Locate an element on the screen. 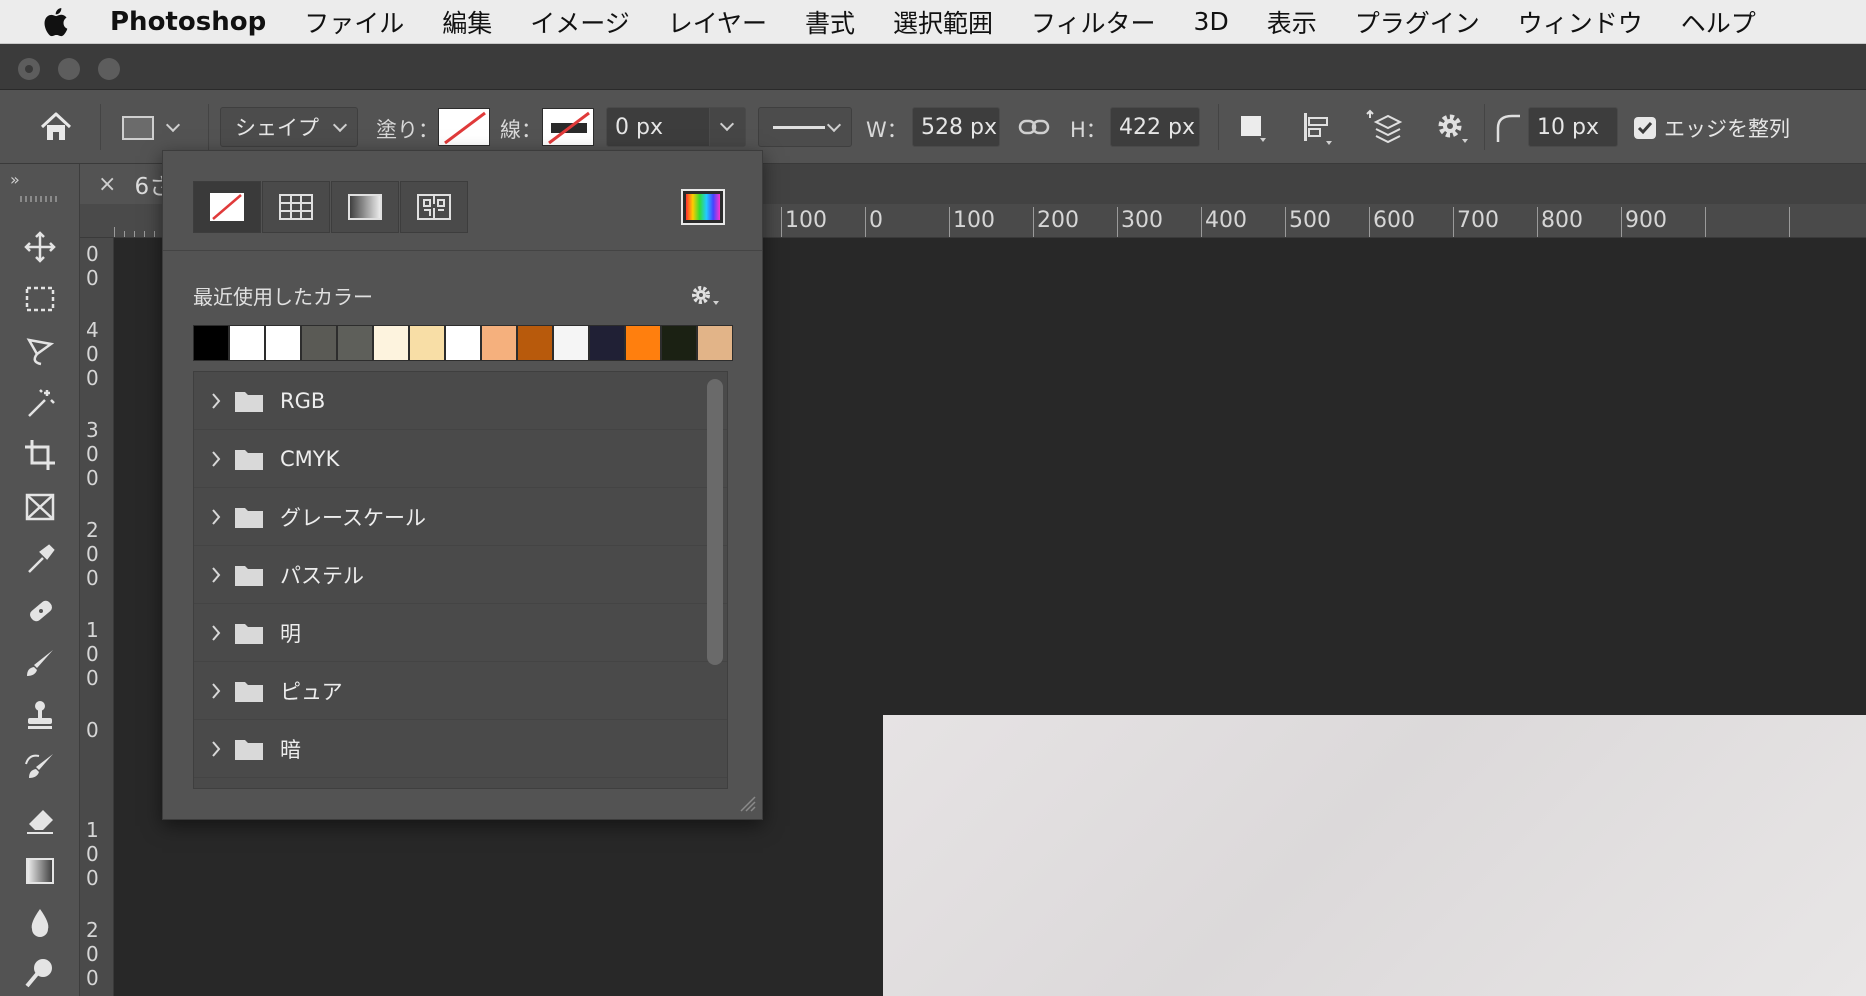  width-input: 528 px is located at coordinates (956, 127).